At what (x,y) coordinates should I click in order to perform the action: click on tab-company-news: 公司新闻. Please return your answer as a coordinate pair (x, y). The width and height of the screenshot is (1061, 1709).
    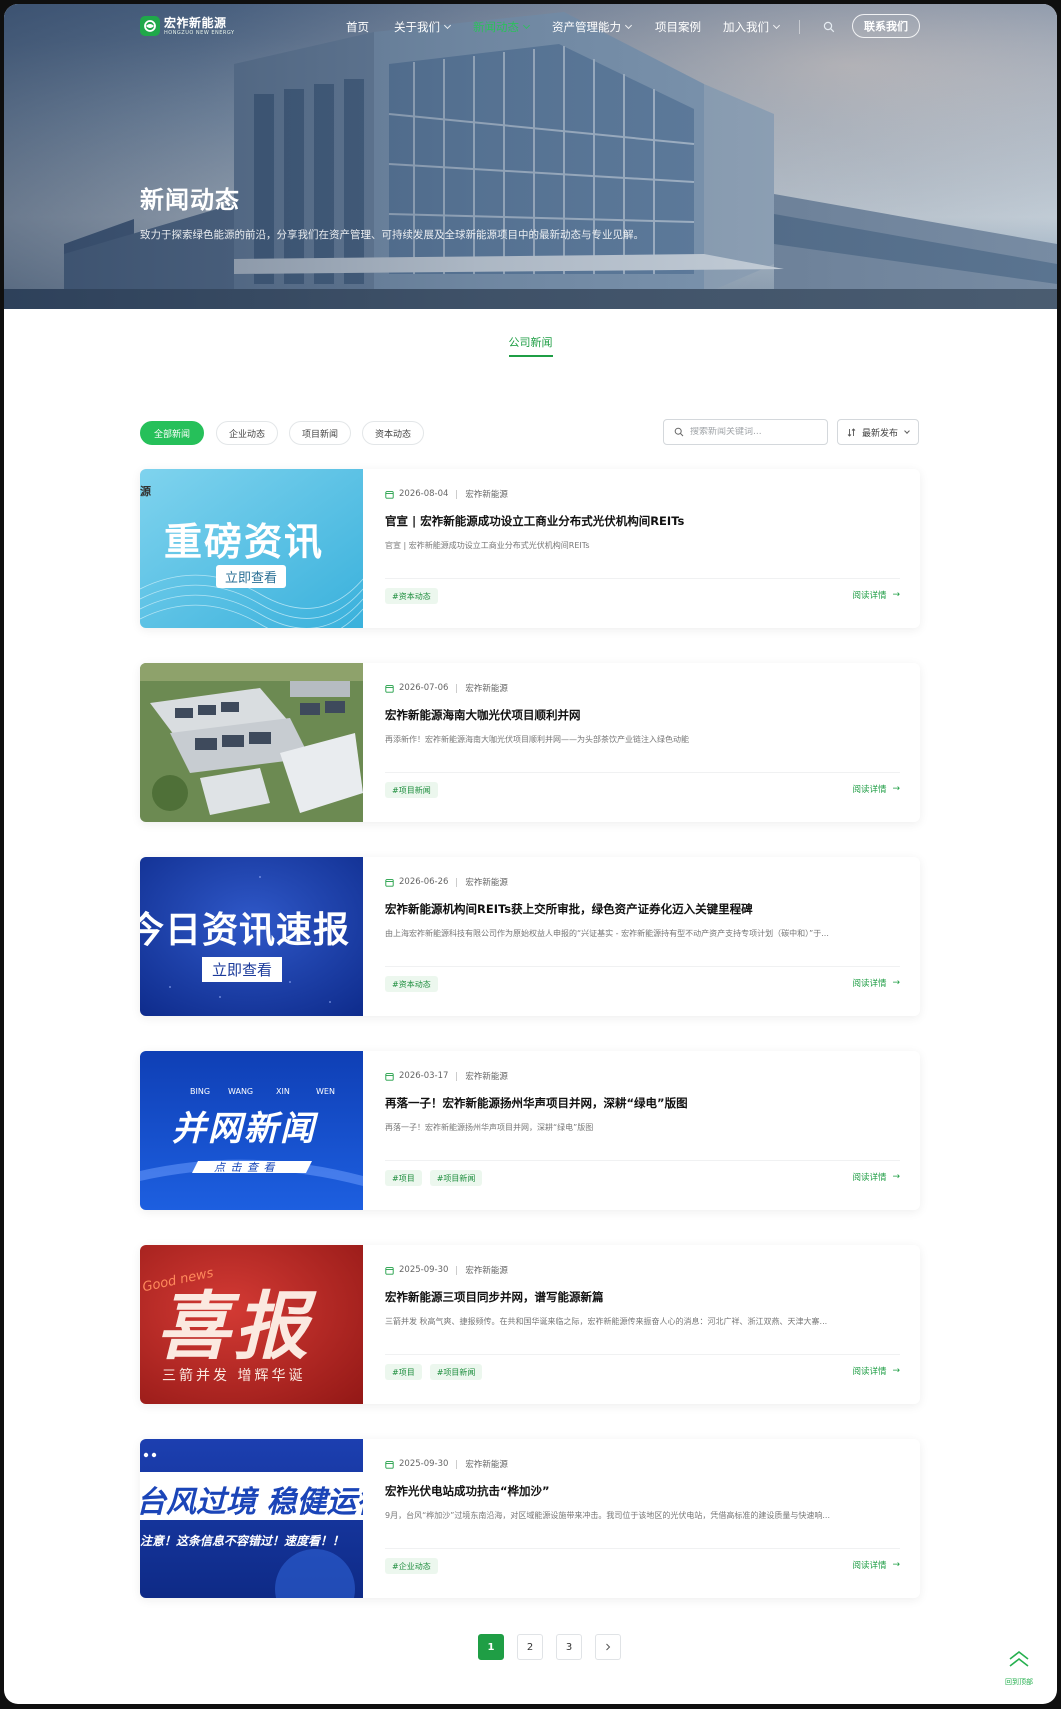
    Looking at the image, I should click on (530, 345).